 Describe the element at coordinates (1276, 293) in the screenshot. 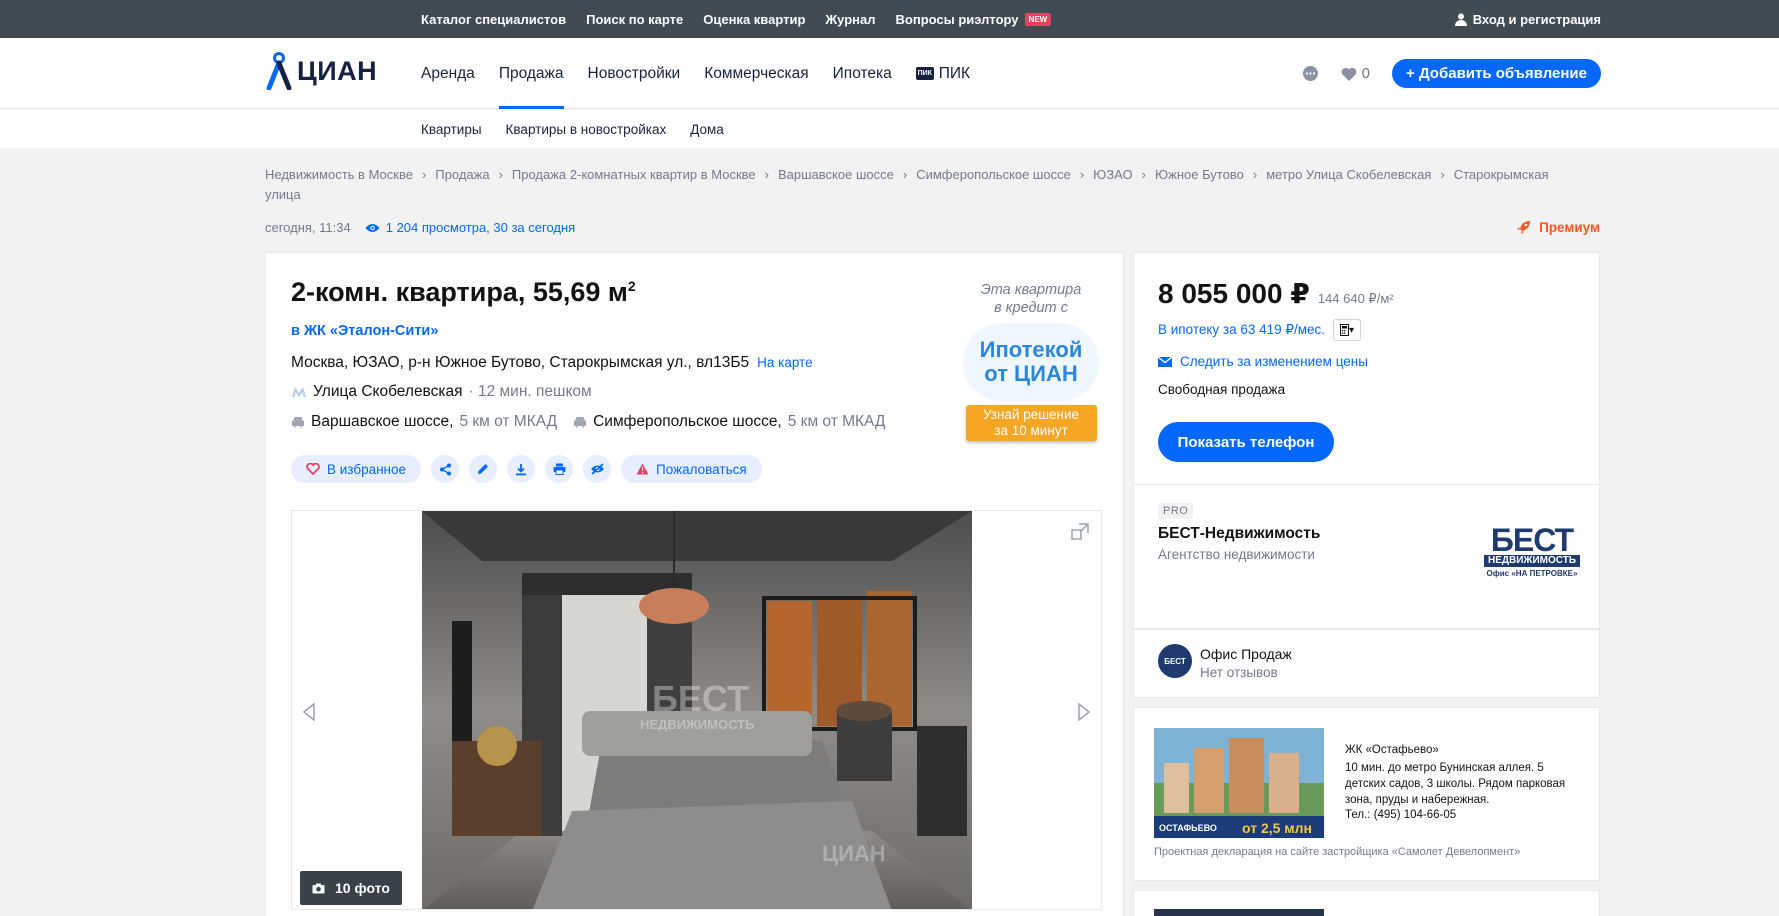

I see `price-block: 8 055 000 ₽ 144 640 ₽/м²` at that location.